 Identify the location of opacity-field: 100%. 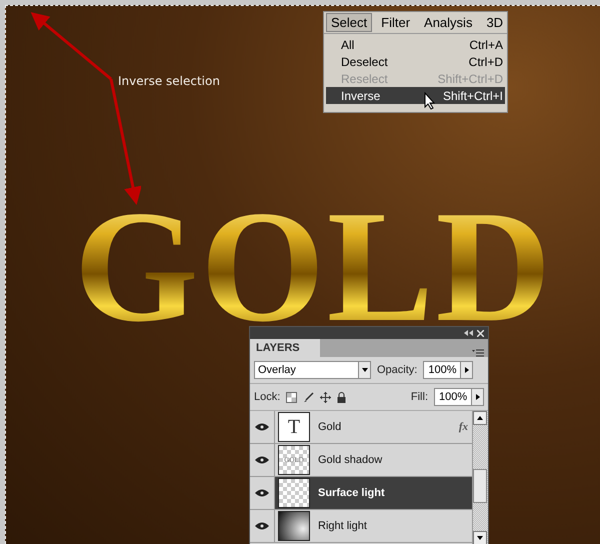
(448, 370).